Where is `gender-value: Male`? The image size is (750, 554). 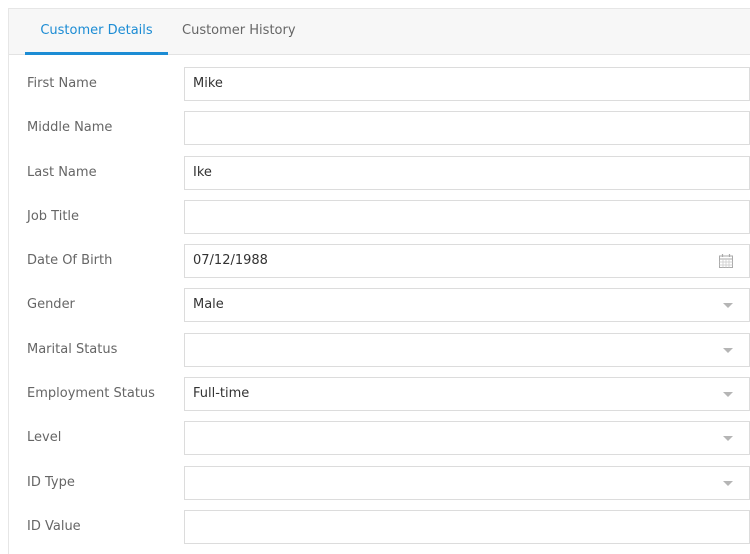 gender-value: Male is located at coordinates (208, 304).